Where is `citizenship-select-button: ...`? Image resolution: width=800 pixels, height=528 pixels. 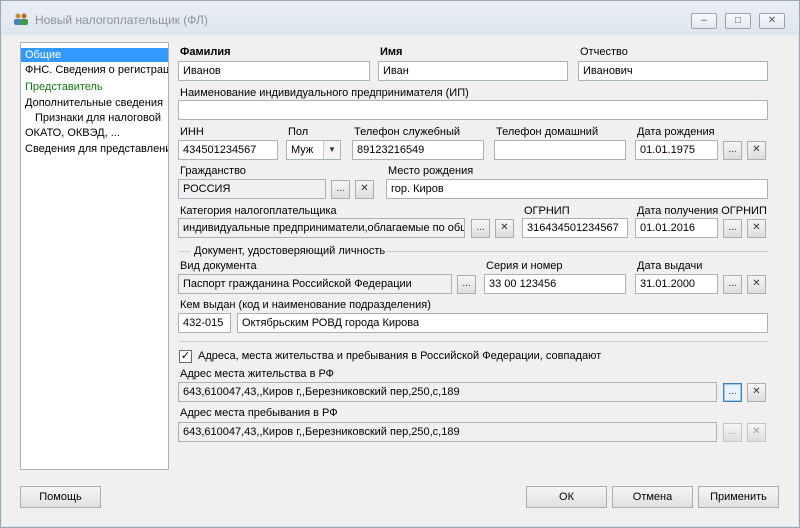
citizenship-select-button: ... is located at coordinates (340, 189).